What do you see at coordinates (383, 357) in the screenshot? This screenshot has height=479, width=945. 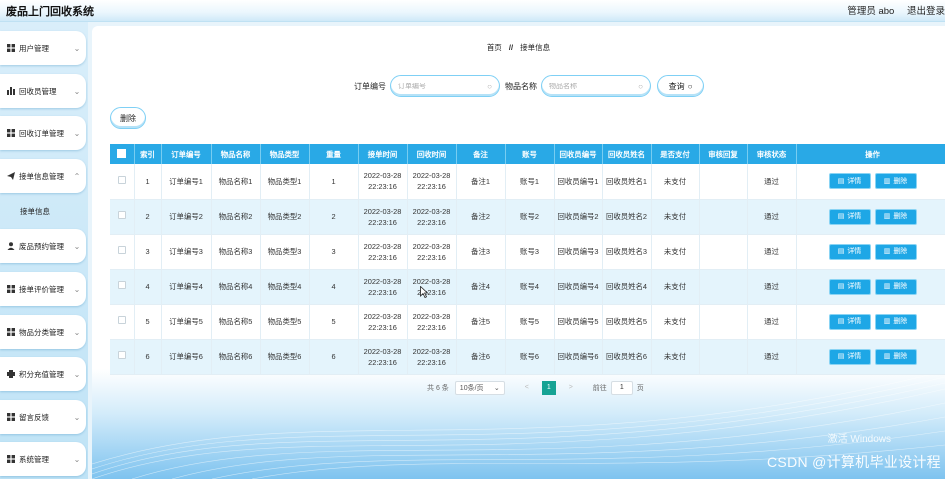 I see `table-cell-accept-time: 2022-03-28 22:23:16` at bounding box center [383, 357].